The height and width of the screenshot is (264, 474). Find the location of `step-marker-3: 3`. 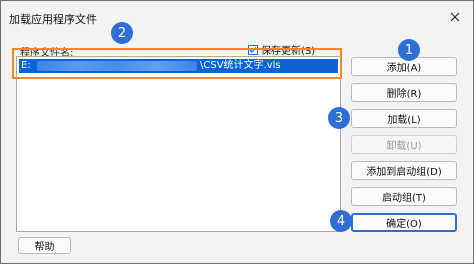

step-marker-3: 3 is located at coordinates (339, 118).